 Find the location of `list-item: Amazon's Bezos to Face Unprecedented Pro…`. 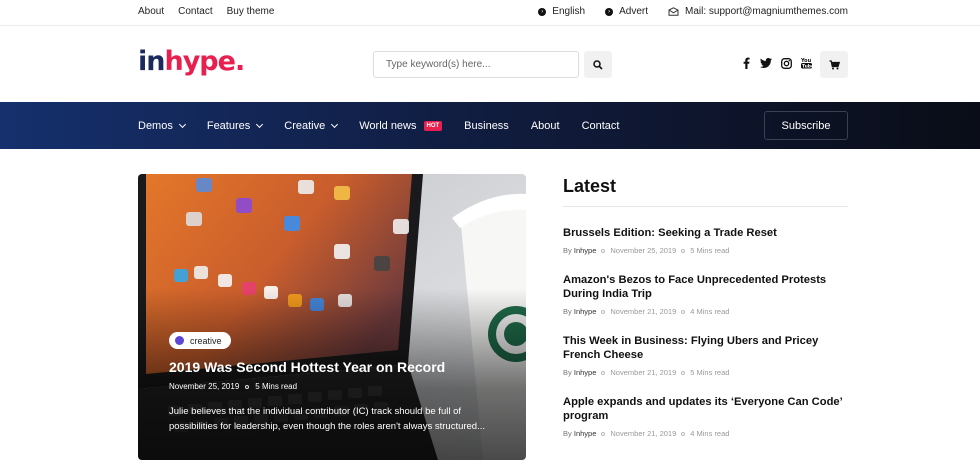

list-item: Amazon's Bezos to Face Unprecedented Pro… is located at coordinates (708, 294).